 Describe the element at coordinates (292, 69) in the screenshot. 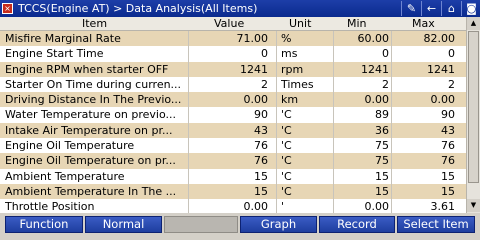

I see `cell-unit: rpm` at that location.